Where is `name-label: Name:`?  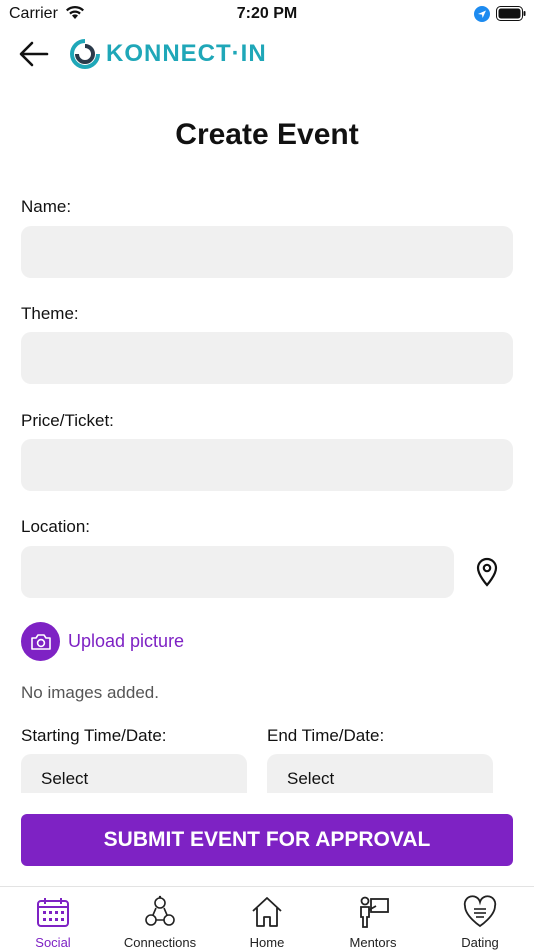
name-label: Name: is located at coordinates (46, 206).